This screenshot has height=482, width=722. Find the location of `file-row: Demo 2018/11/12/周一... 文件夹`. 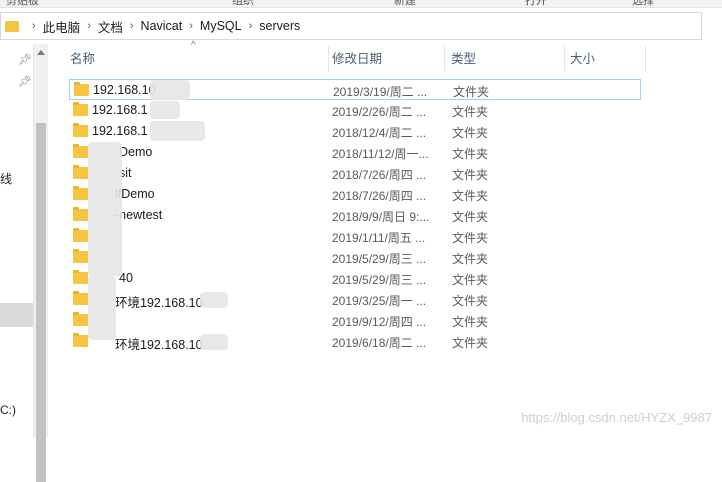

file-row: Demo 2018/11/12/周一... 文件夹 is located at coordinates (355, 152).